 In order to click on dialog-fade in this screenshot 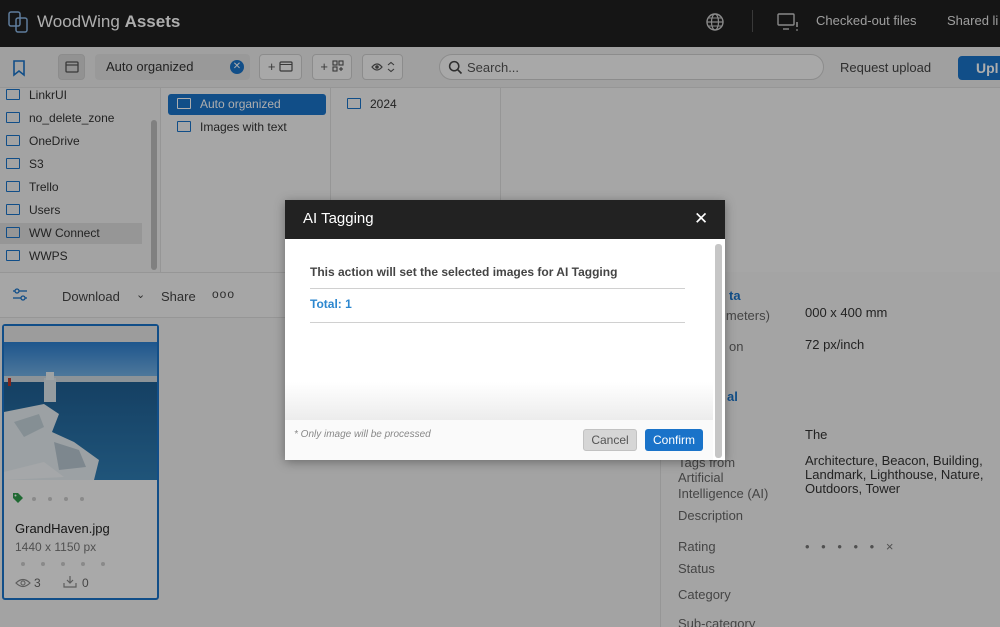, I will do `click(499, 401)`.